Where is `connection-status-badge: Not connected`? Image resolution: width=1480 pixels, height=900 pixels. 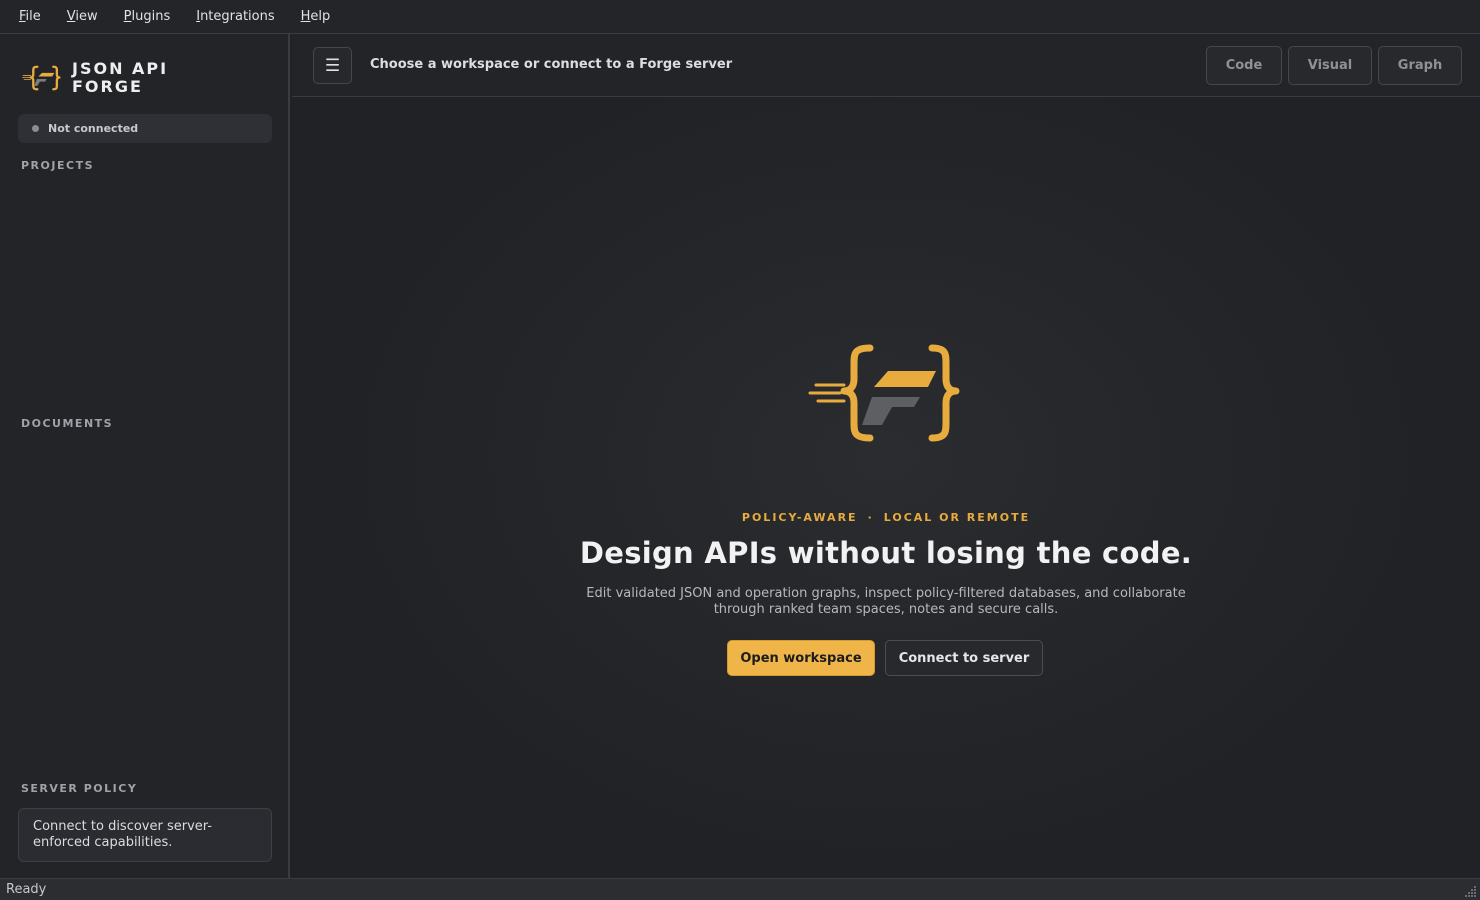
connection-status-badge: Not connected is located at coordinates (145, 128).